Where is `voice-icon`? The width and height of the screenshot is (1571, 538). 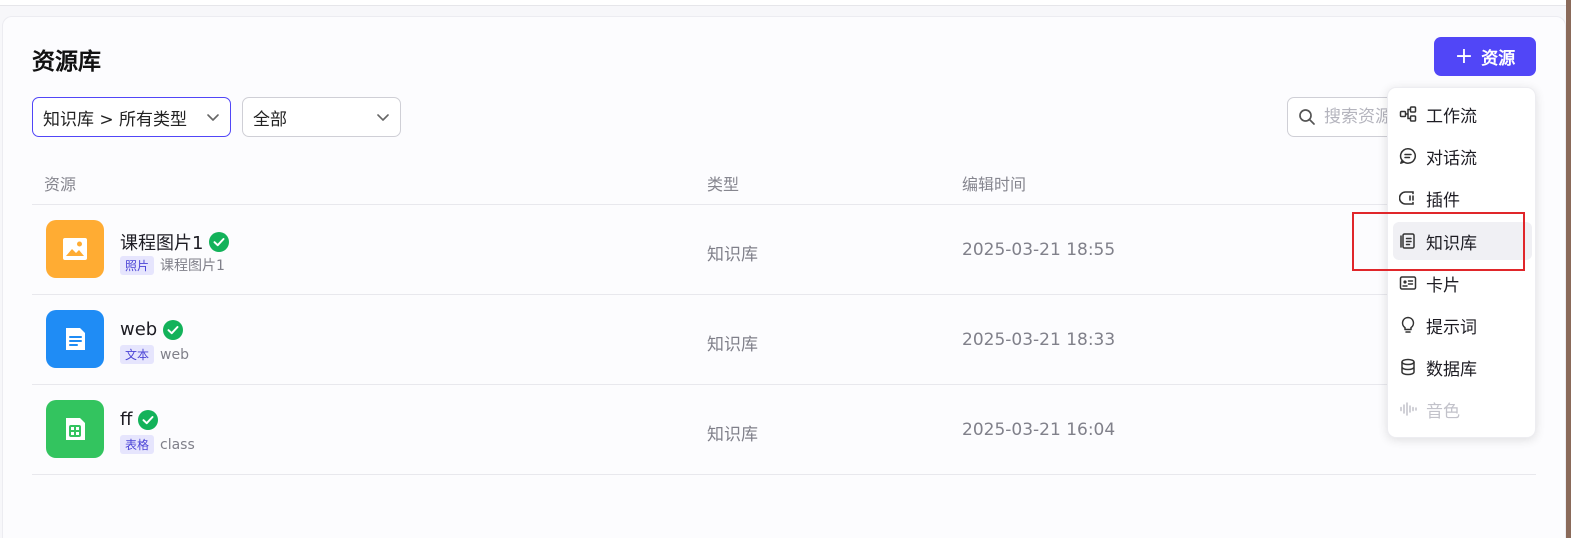
voice-icon is located at coordinates (1408, 409).